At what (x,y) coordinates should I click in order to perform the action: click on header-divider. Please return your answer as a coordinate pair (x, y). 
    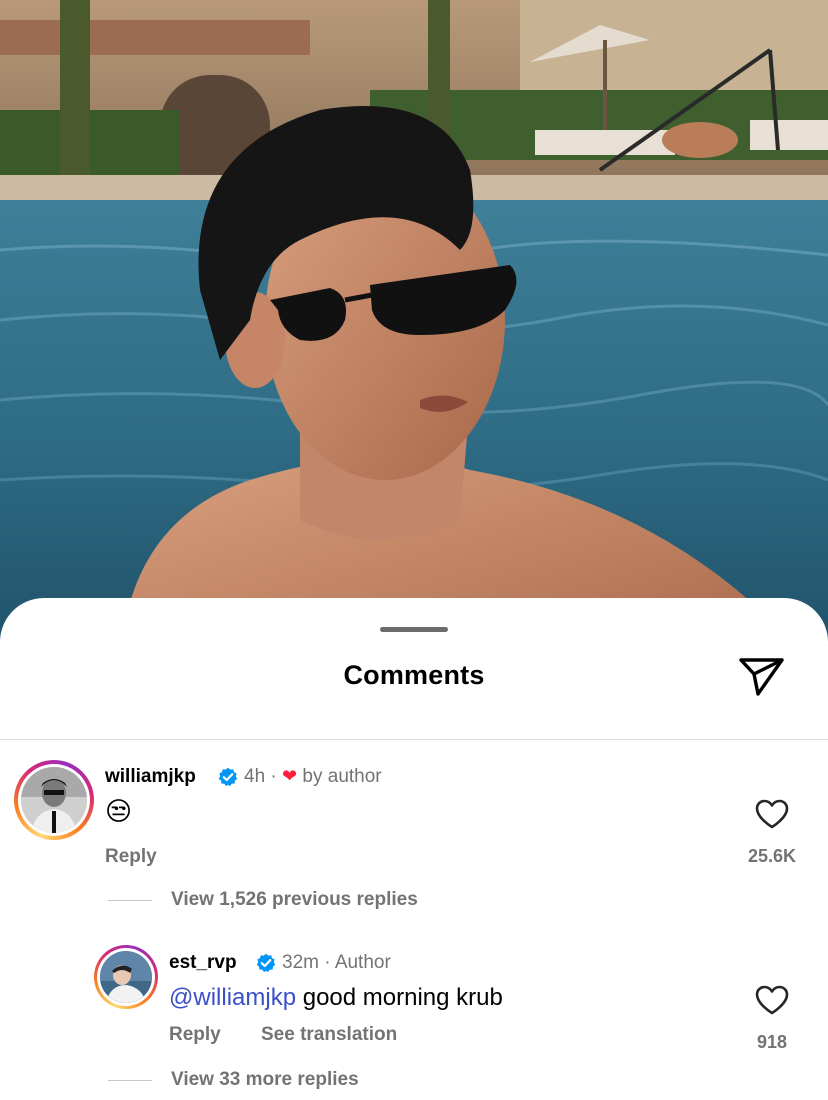
    Looking at the image, I should click on (414, 739).